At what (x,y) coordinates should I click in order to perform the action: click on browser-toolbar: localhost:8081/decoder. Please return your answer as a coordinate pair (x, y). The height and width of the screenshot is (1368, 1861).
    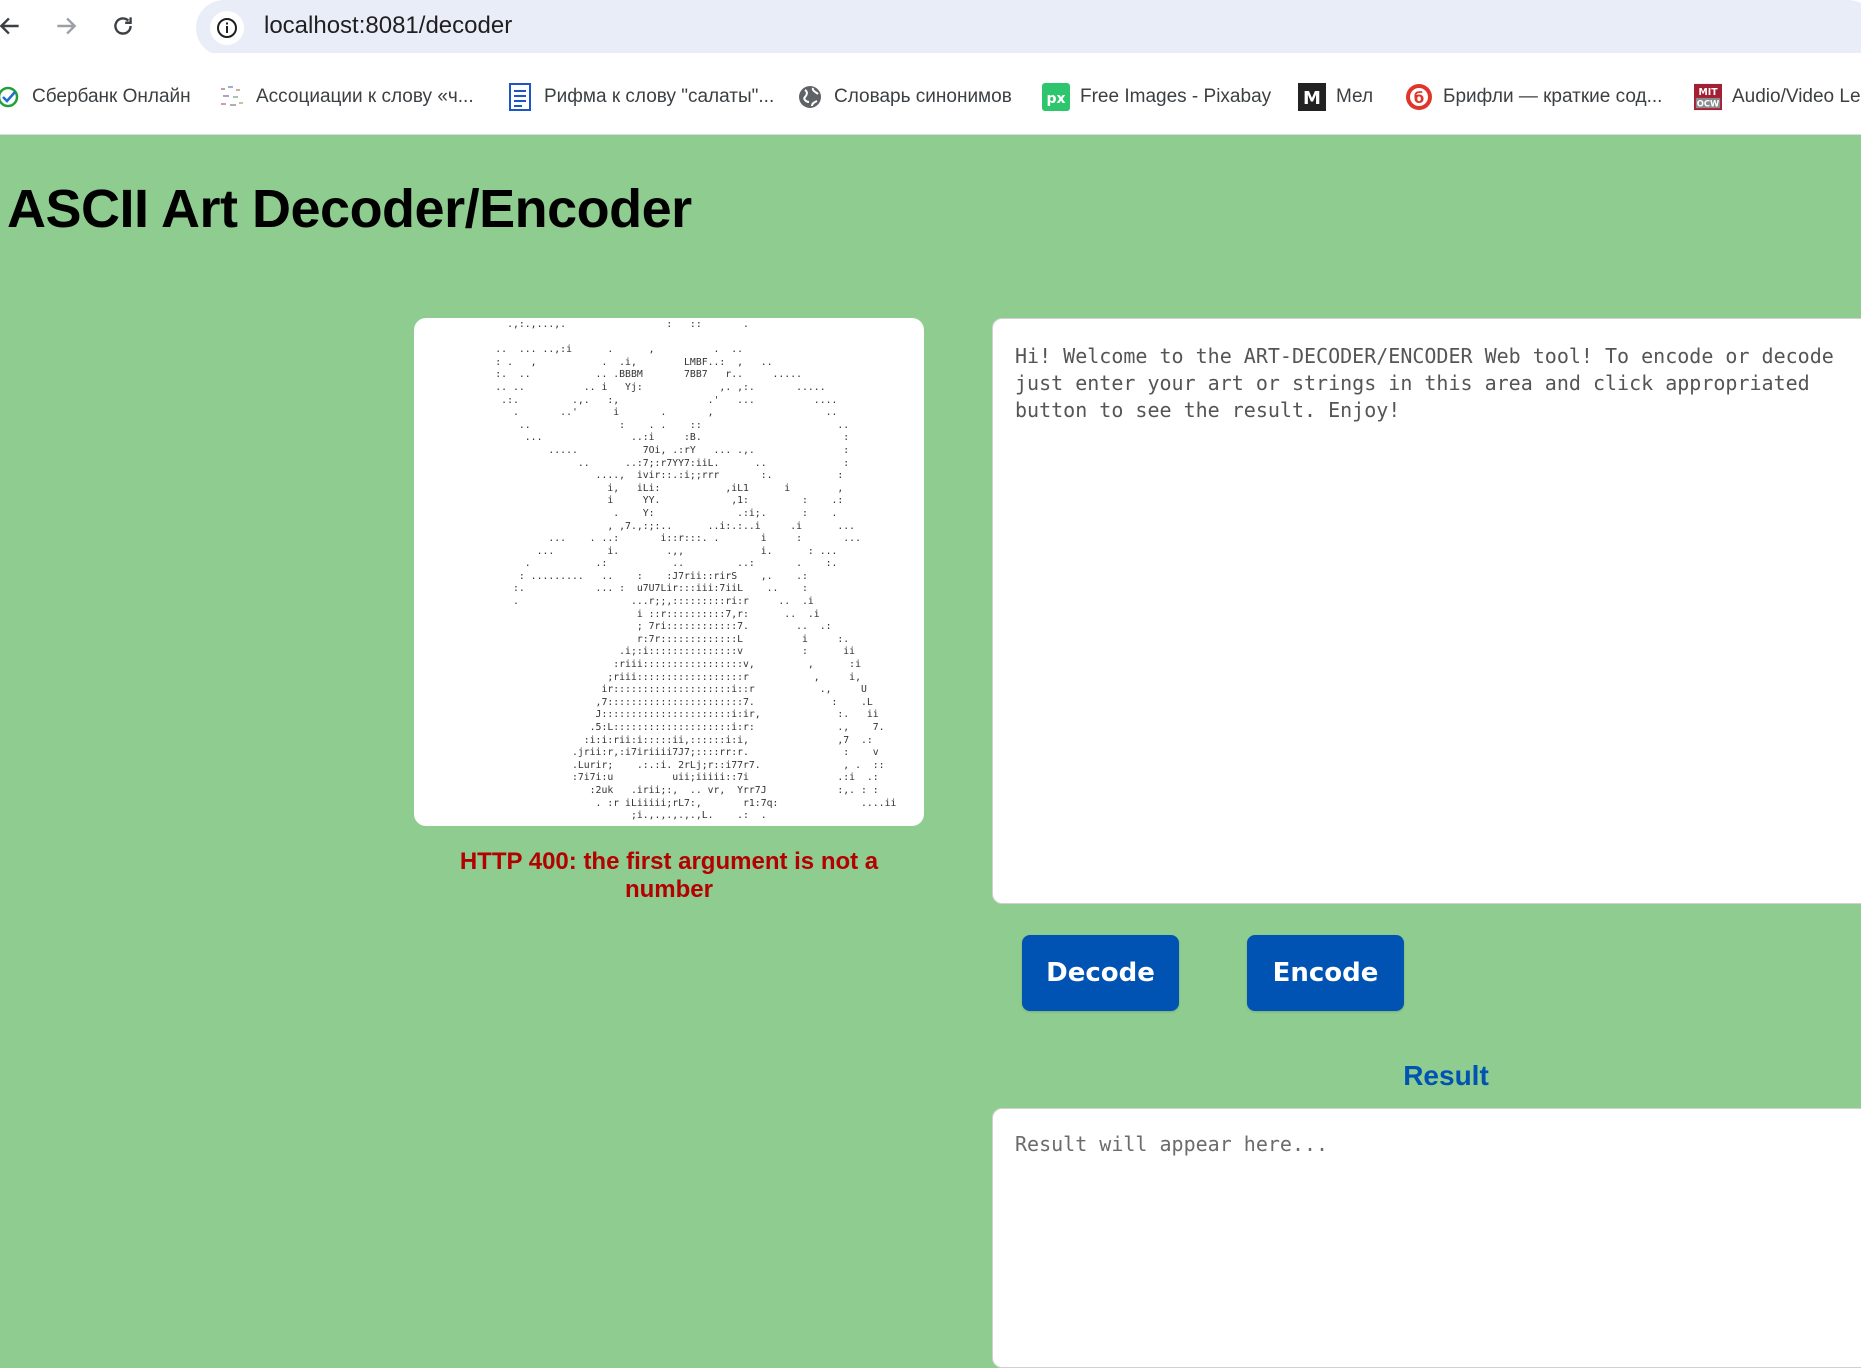
    Looking at the image, I should click on (930, 28).